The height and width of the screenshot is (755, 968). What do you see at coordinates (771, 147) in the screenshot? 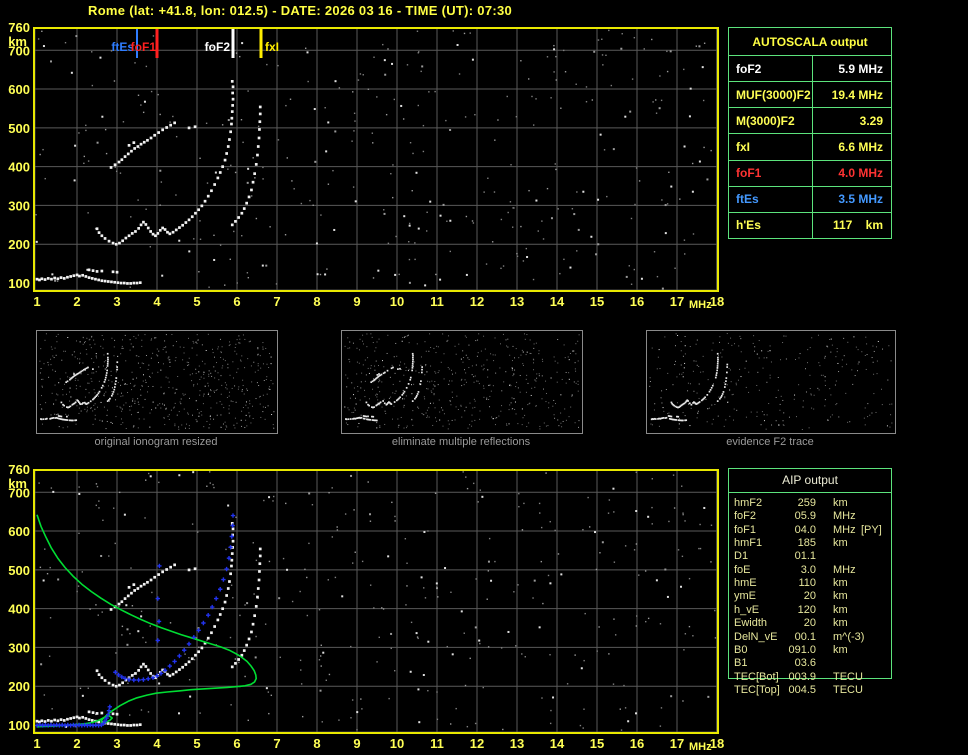
I see `parameter-label: fxI` at bounding box center [771, 147].